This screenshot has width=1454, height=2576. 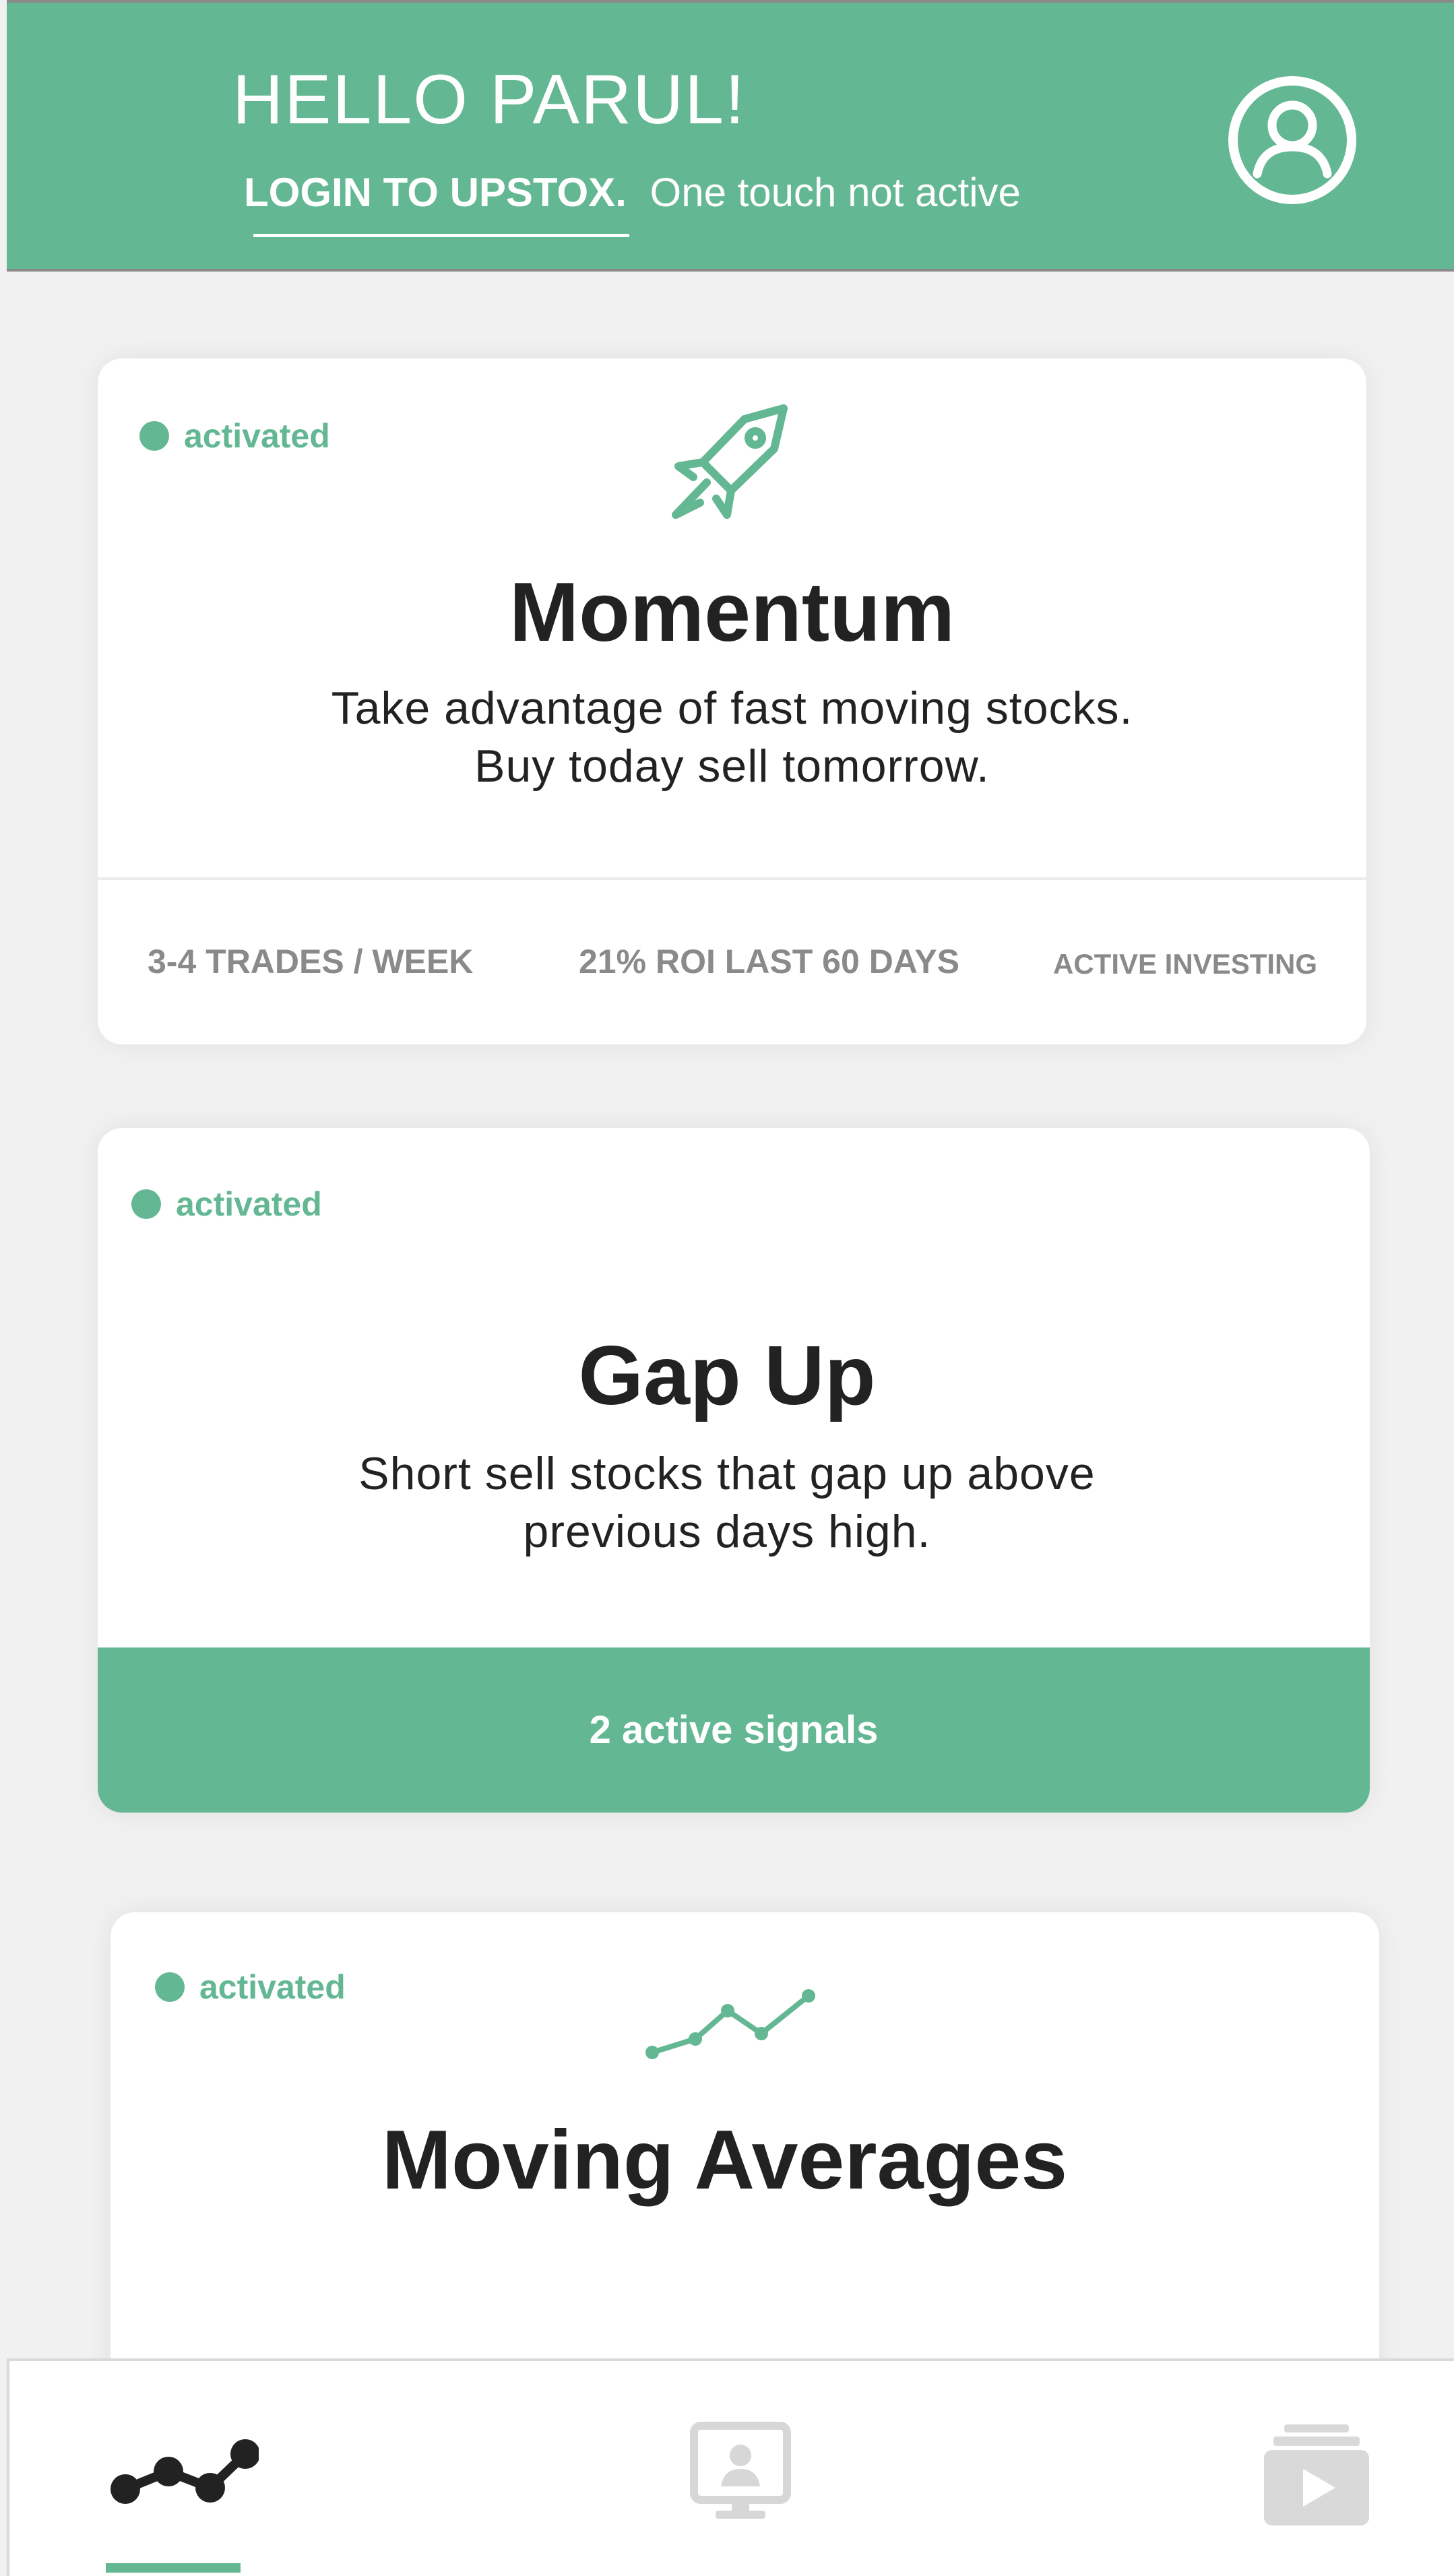 What do you see at coordinates (740, 2472) in the screenshot?
I see `monitor-user-icon` at bounding box center [740, 2472].